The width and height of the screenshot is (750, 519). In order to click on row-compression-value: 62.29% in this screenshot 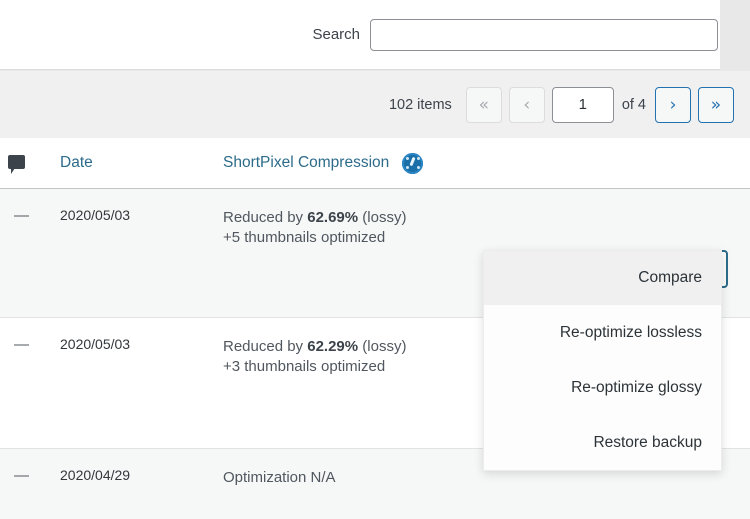, I will do `click(333, 346)`.